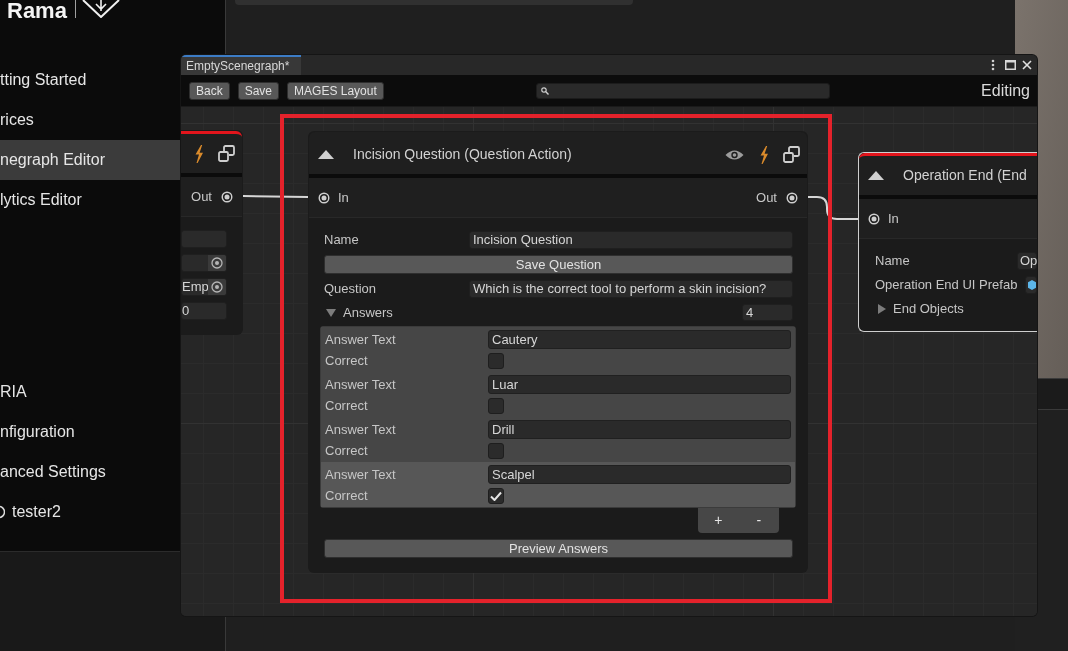 The image size is (1068, 651). What do you see at coordinates (558, 264) in the screenshot?
I see `action-button: Save Question` at bounding box center [558, 264].